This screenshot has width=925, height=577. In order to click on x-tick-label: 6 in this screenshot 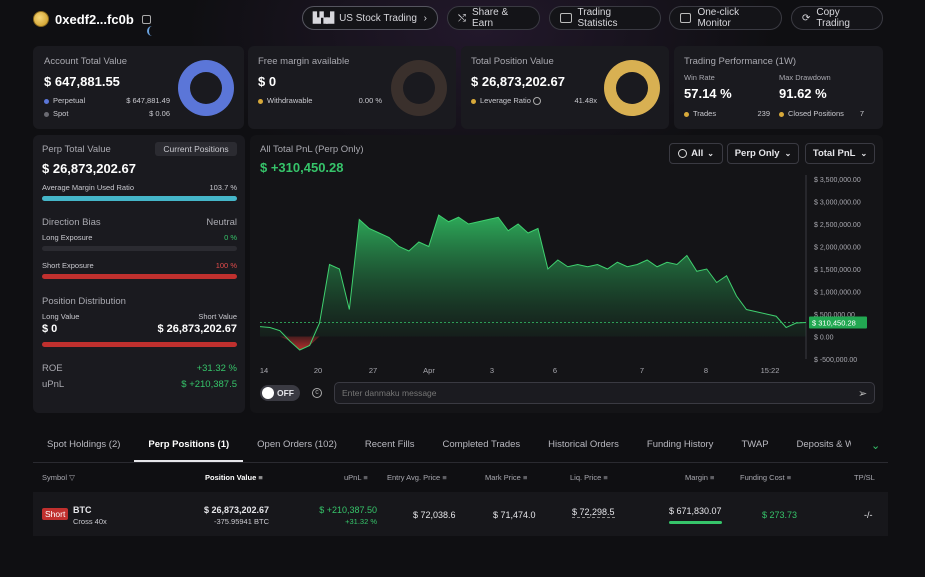, I will do `click(555, 370)`.